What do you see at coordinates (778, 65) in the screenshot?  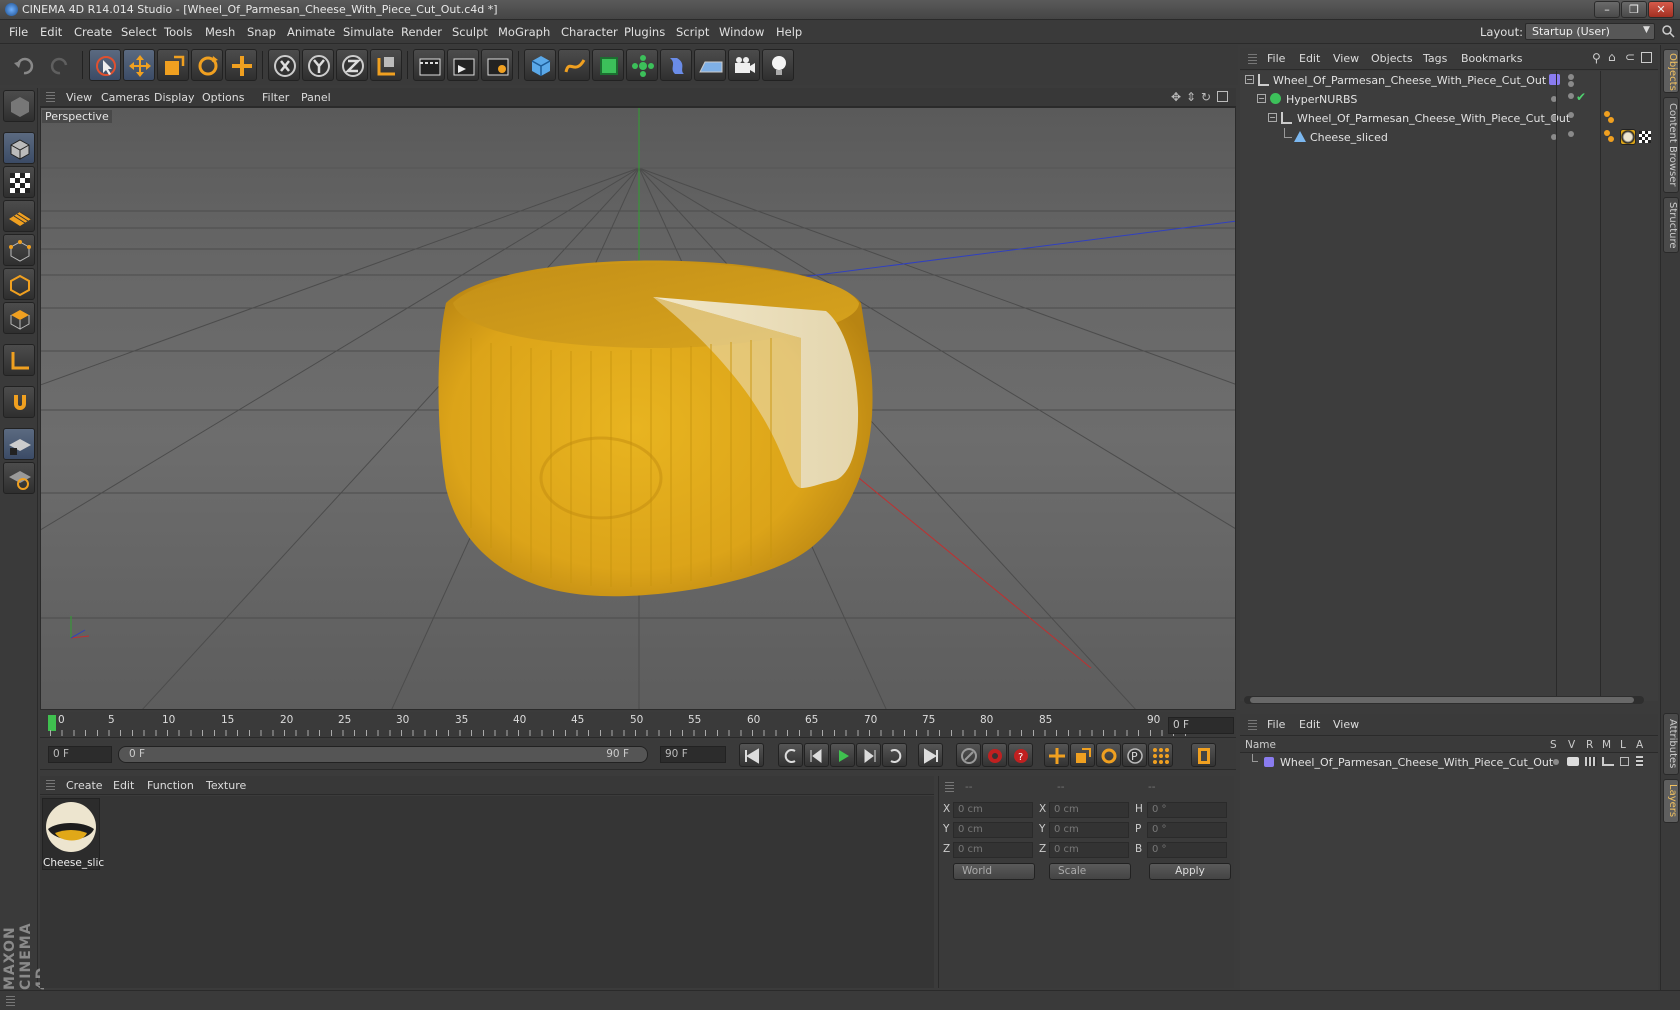 I see `light-object-button` at bounding box center [778, 65].